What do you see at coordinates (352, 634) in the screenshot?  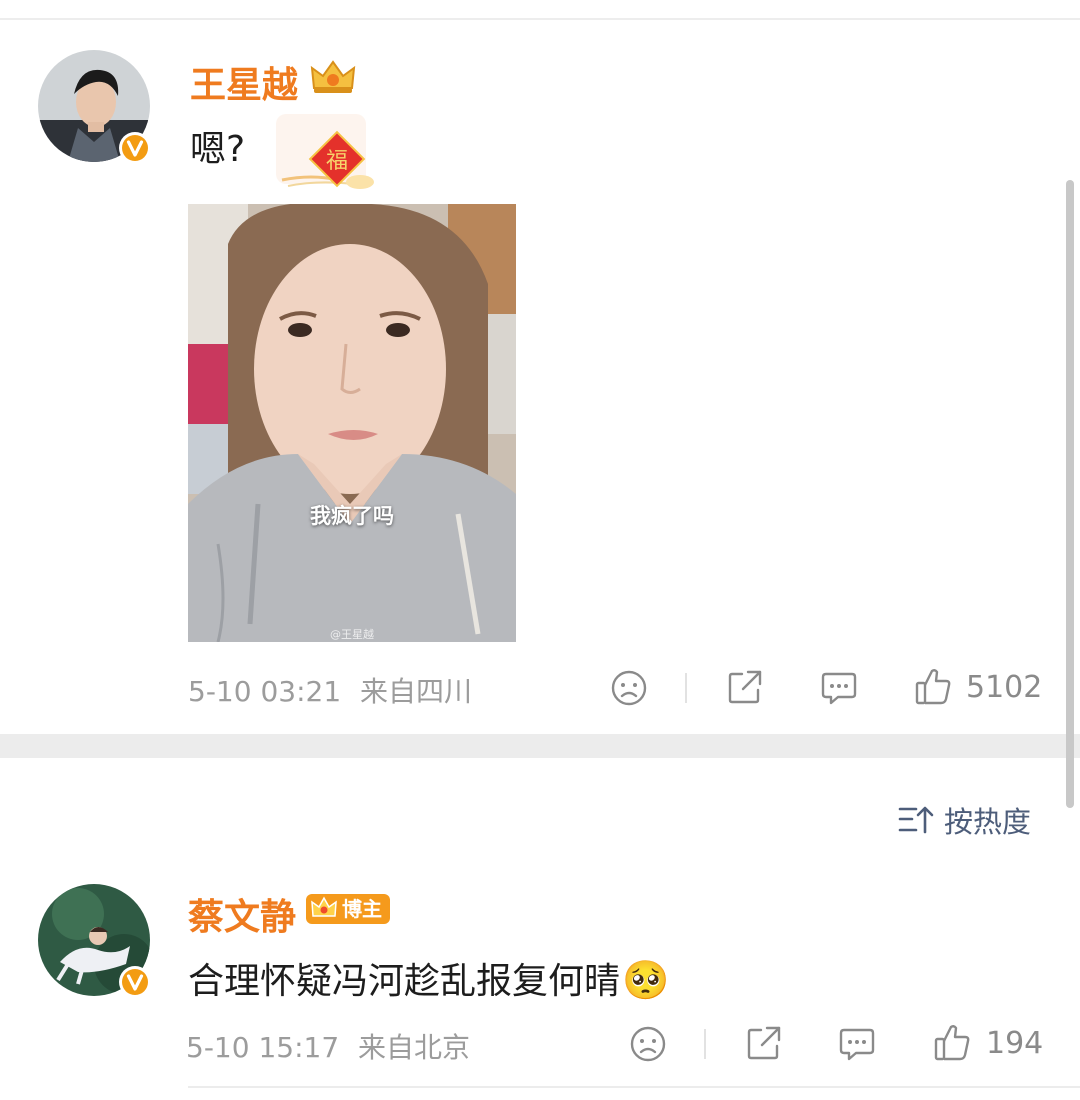 I see `image-watermark: @王星越` at bounding box center [352, 634].